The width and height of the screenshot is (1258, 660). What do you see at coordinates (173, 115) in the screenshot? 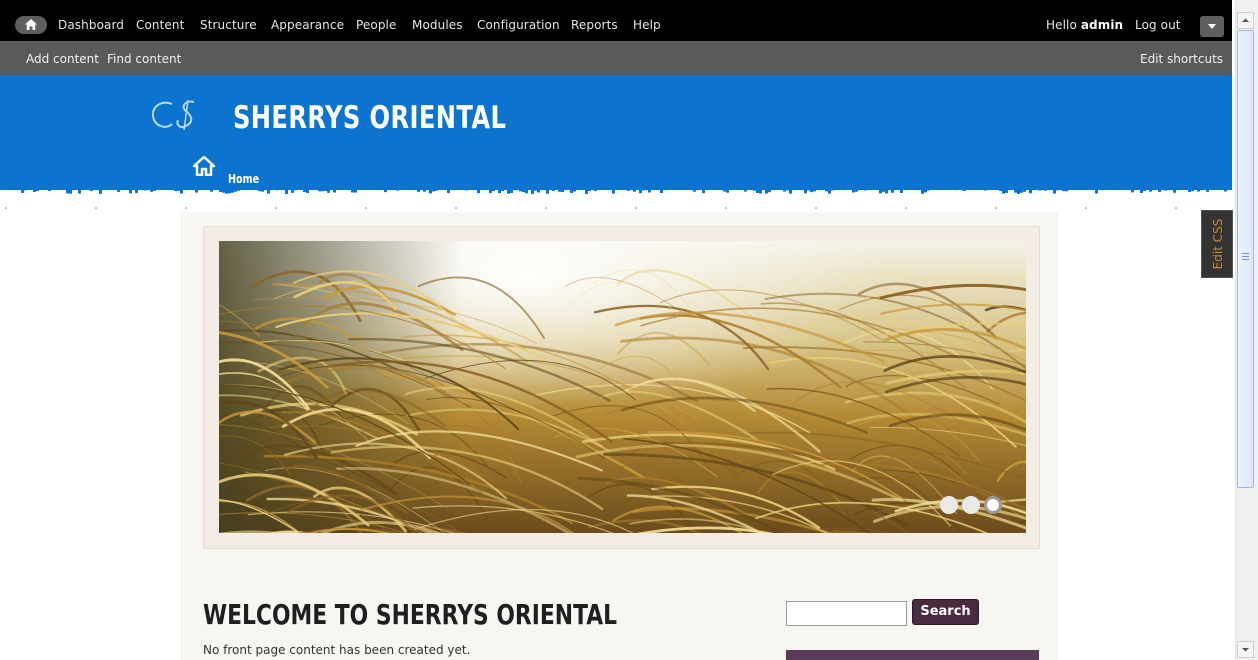
I see `logo-icon` at bounding box center [173, 115].